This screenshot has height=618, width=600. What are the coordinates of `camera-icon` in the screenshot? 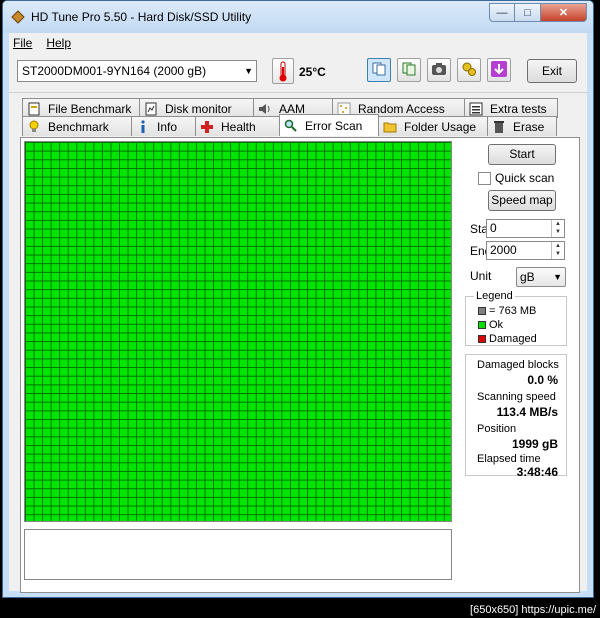 It's located at (439, 70).